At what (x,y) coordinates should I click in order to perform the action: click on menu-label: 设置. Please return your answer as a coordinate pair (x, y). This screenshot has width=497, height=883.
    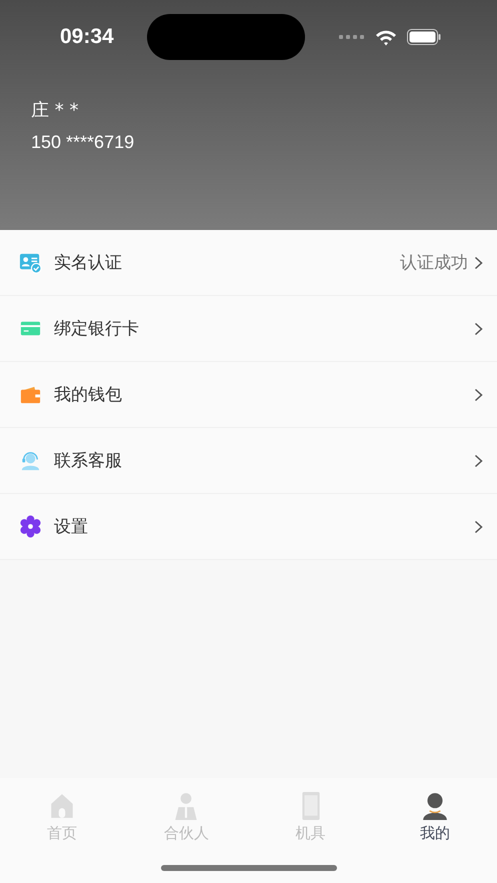
    Looking at the image, I should click on (71, 527).